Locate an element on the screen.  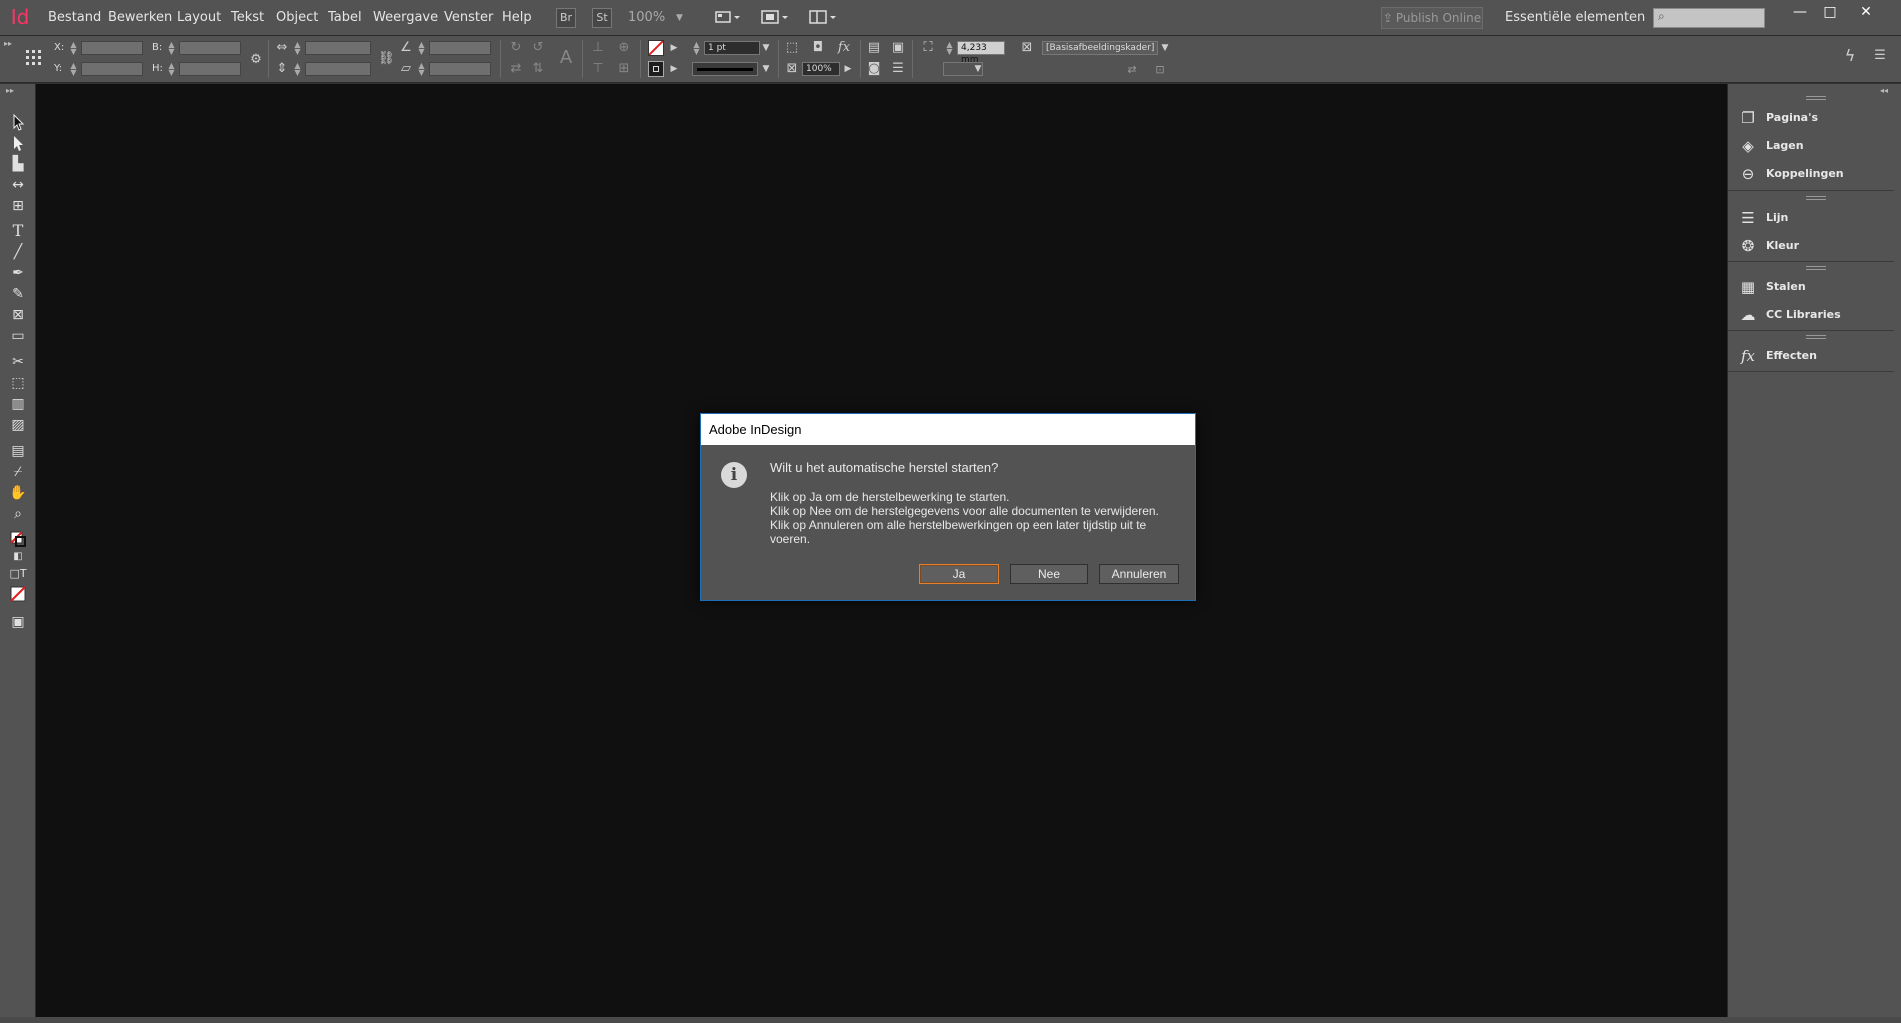
arrange-documents-button is located at coordinates (823, 18).